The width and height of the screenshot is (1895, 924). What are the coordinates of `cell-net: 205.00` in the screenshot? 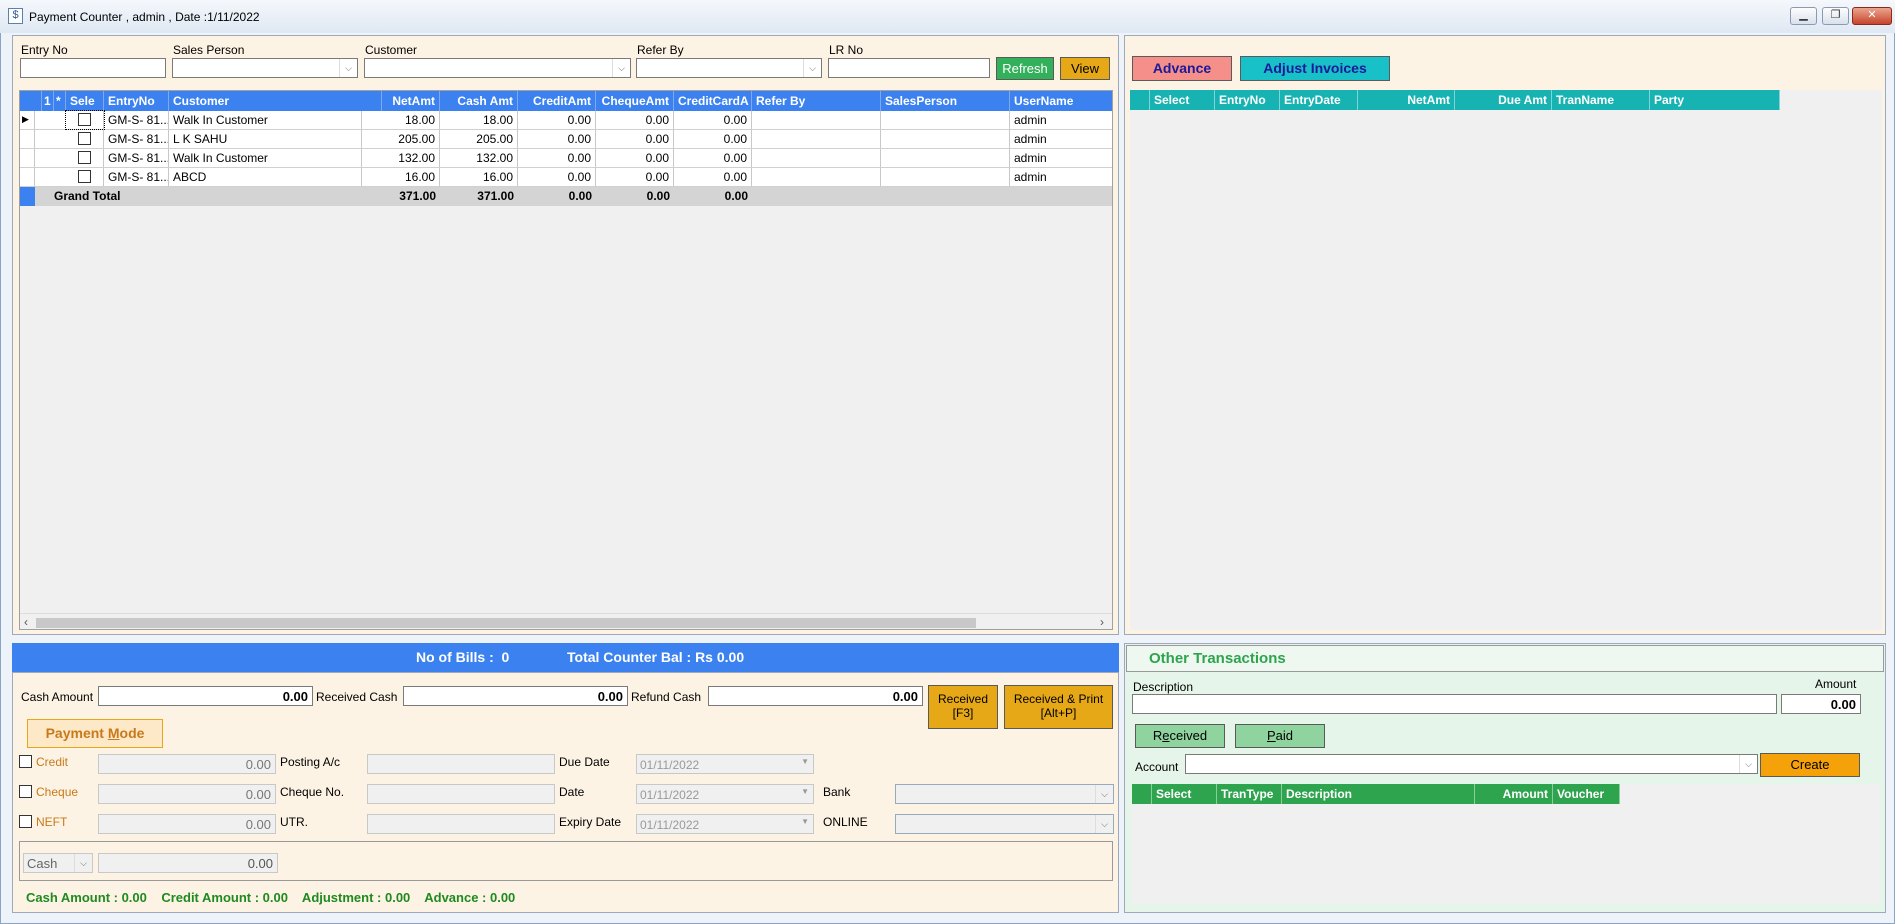 It's located at (401, 139).